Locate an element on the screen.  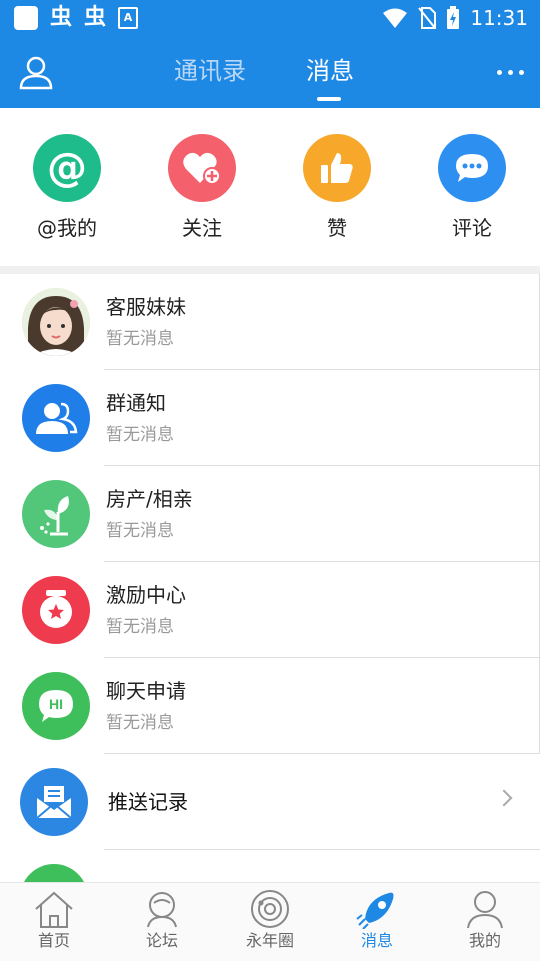
thumbs-up-icon is located at coordinates (337, 168).